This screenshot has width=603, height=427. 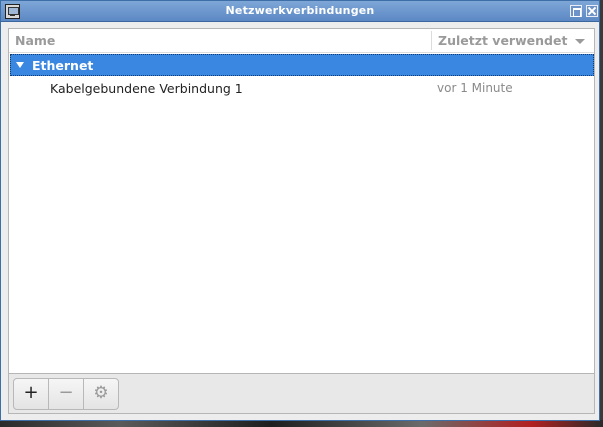 What do you see at coordinates (63, 65) in the screenshot?
I see `group-label: Ethernet` at bounding box center [63, 65].